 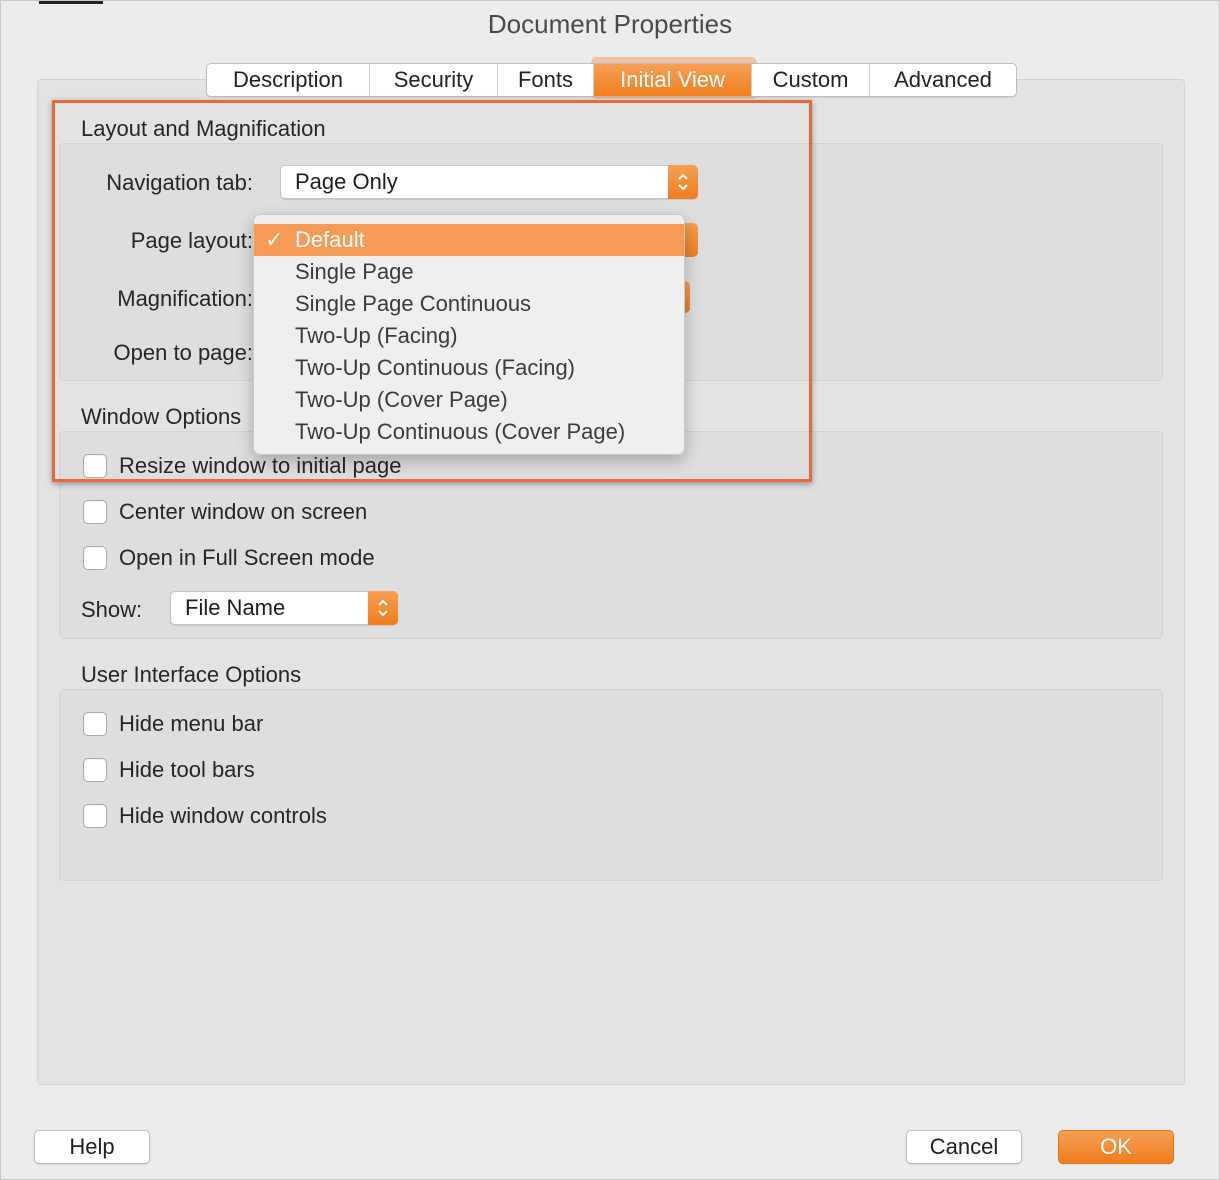 I want to click on full-screen-label: Open in Full Screen mode, so click(x=247, y=557).